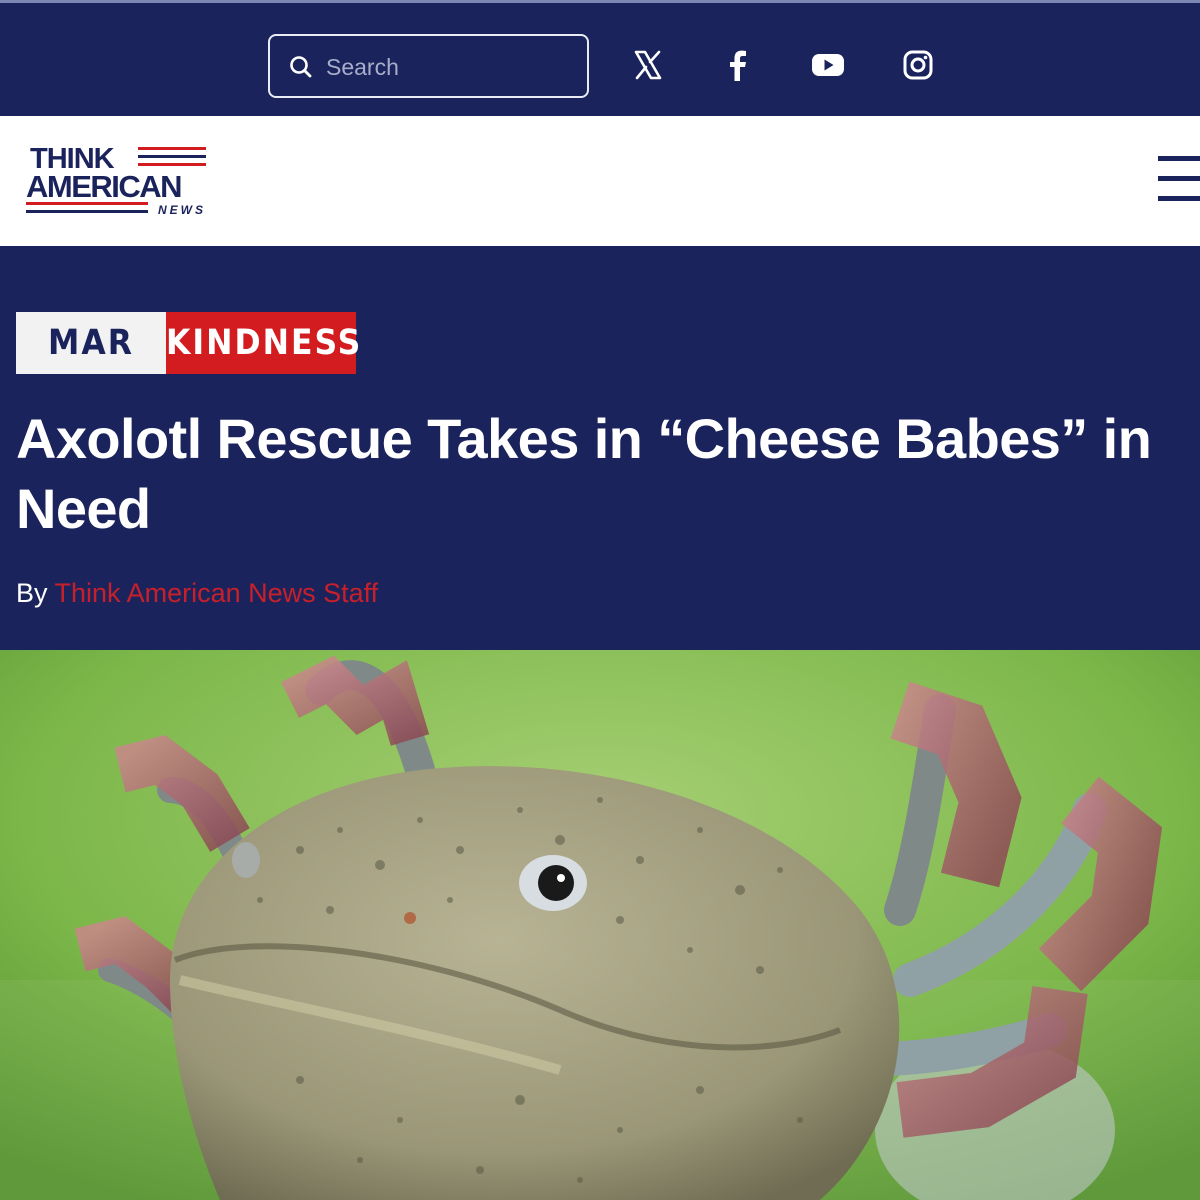 Image resolution: width=1200 pixels, height=1200 pixels. I want to click on youtube-icon, so click(828, 65).